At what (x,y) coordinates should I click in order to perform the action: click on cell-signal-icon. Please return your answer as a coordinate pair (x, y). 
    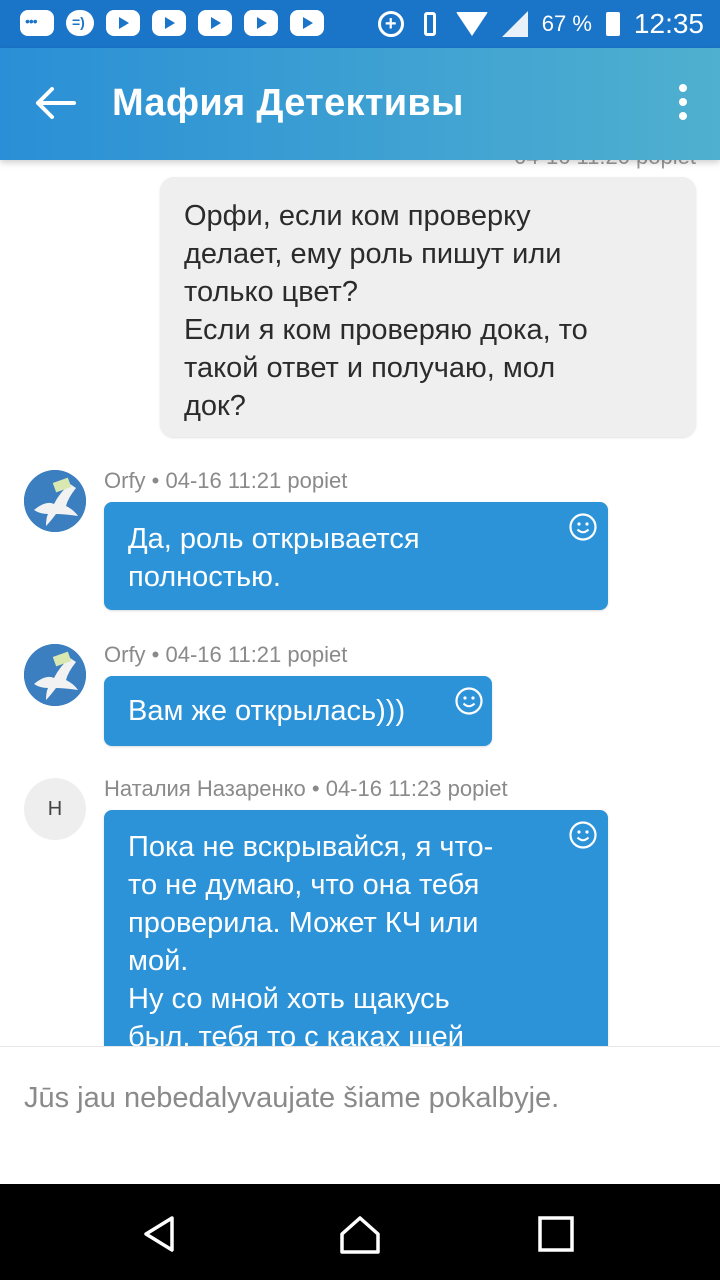
    Looking at the image, I should click on (514, 24).